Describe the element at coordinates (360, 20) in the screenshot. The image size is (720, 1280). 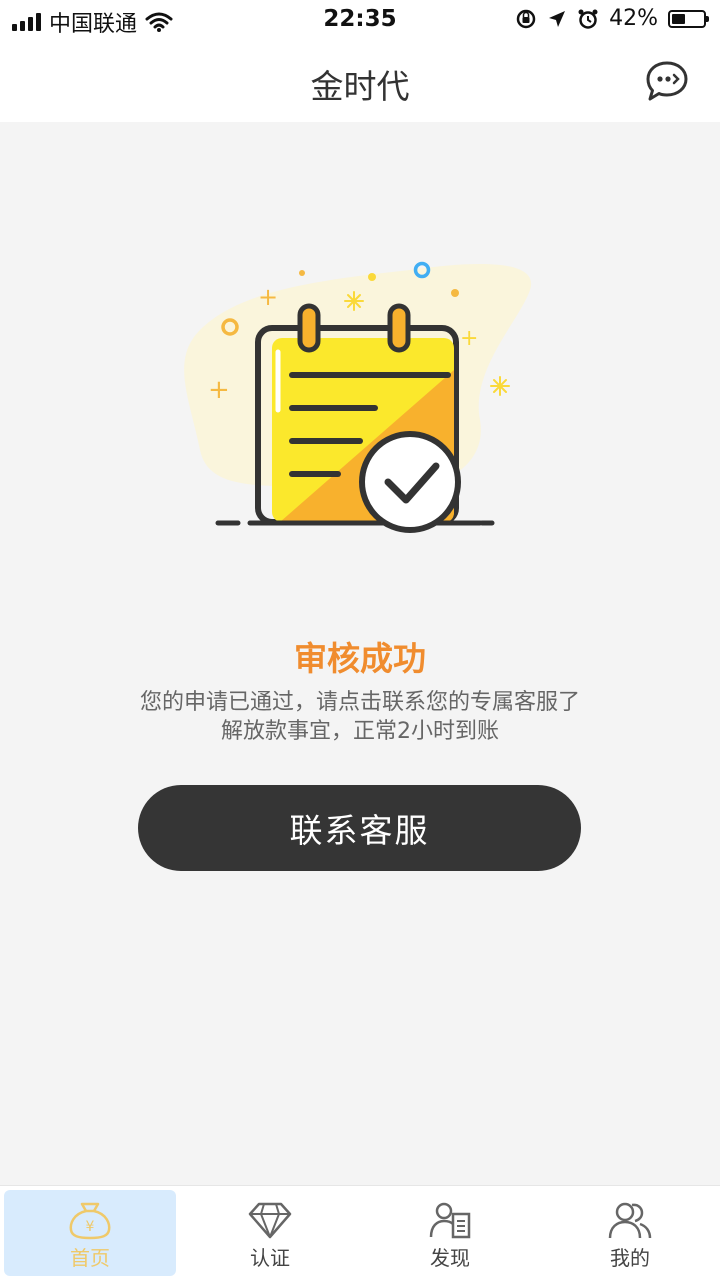
I see `status-bar: 中国联通 22:35 42%` at that location.